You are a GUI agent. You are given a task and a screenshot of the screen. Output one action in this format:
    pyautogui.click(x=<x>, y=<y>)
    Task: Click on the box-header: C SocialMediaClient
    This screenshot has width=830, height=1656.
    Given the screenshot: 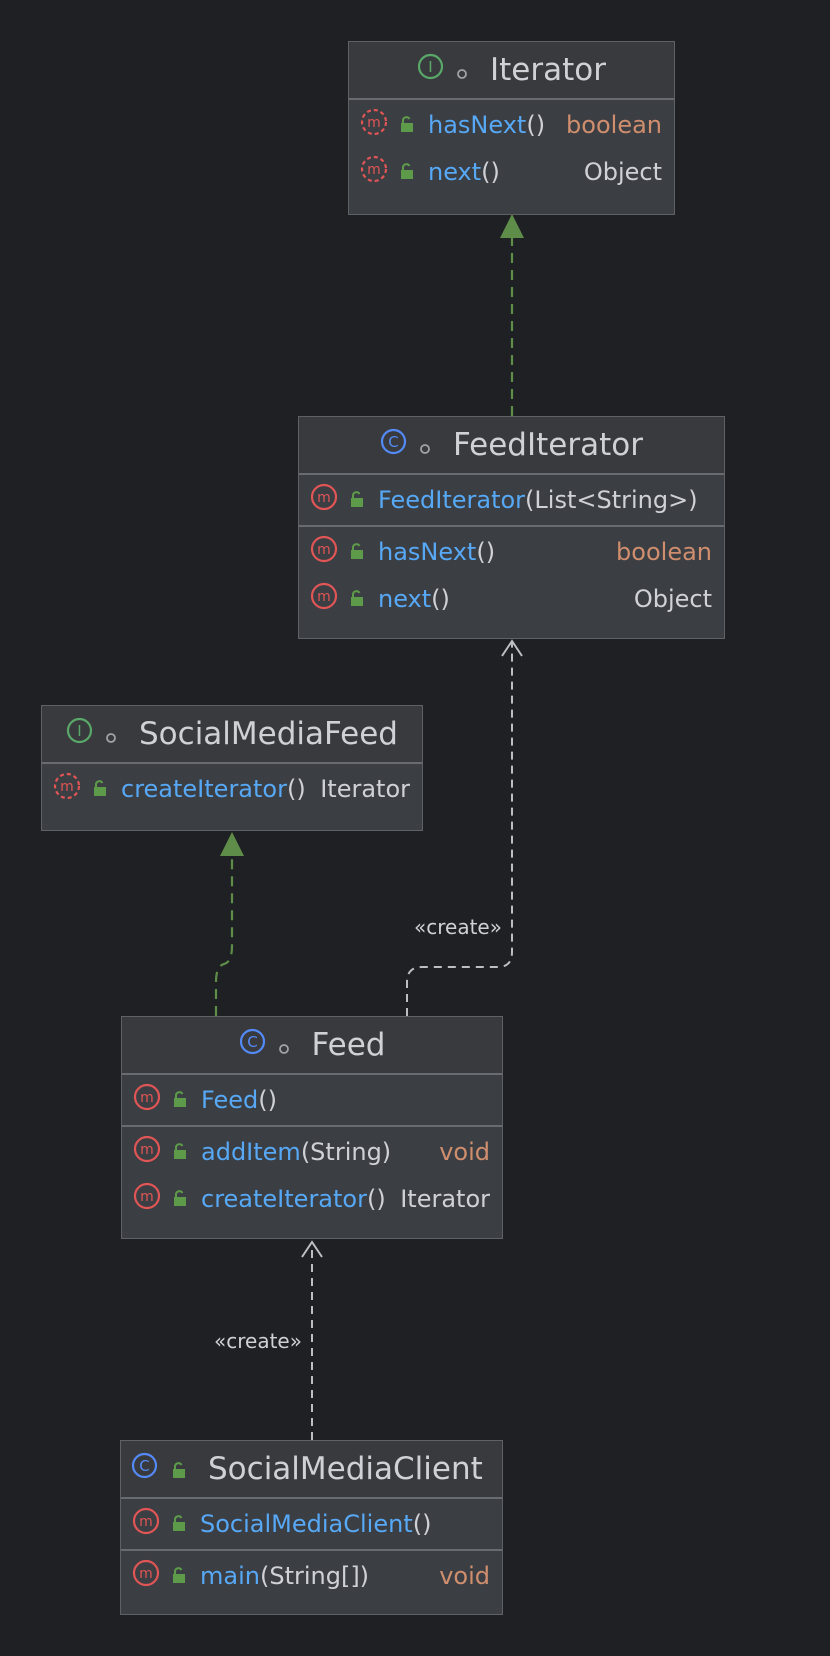 What is the action you would take?
    pyautogui.click(x=311, y=1470)
    